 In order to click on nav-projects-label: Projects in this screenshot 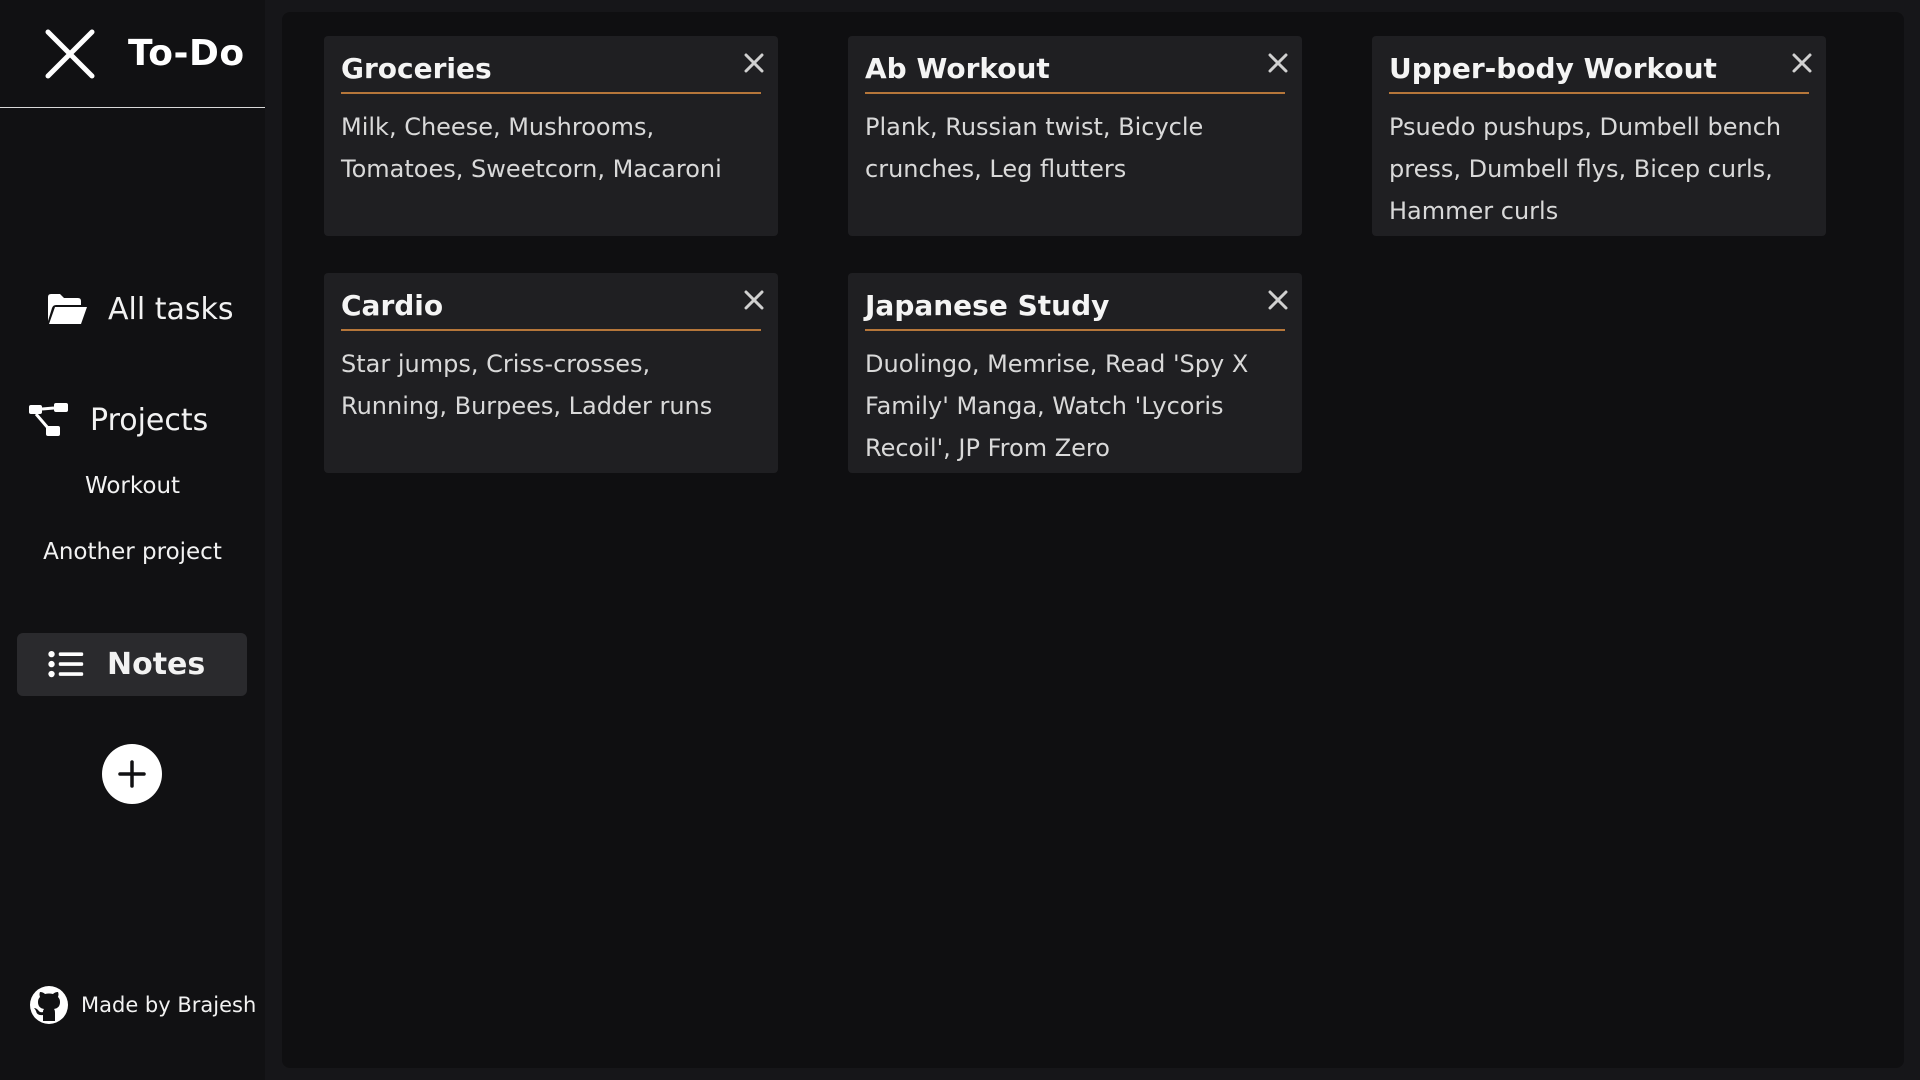, I will do `click(149, 420)`.